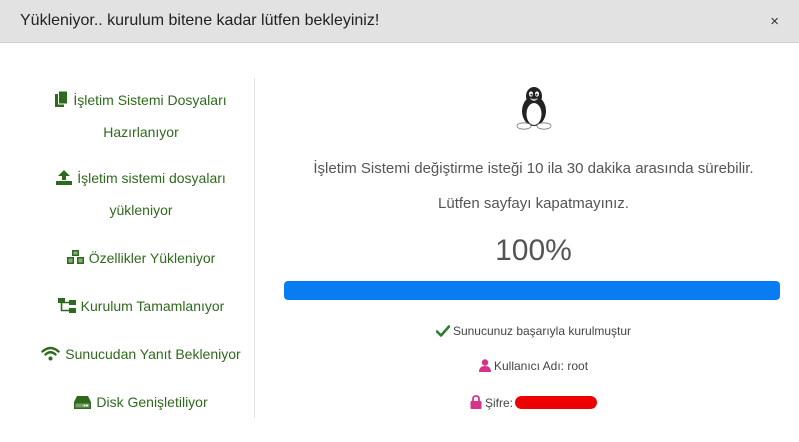 This screenshot has height=442, width=799. What do you see at coordinates (141, 116) in the screenshot?
I see `step-preparing-files: İşletim Sistemi Dosyaları Hazırlanıyor` at bounding box center [141, 116].